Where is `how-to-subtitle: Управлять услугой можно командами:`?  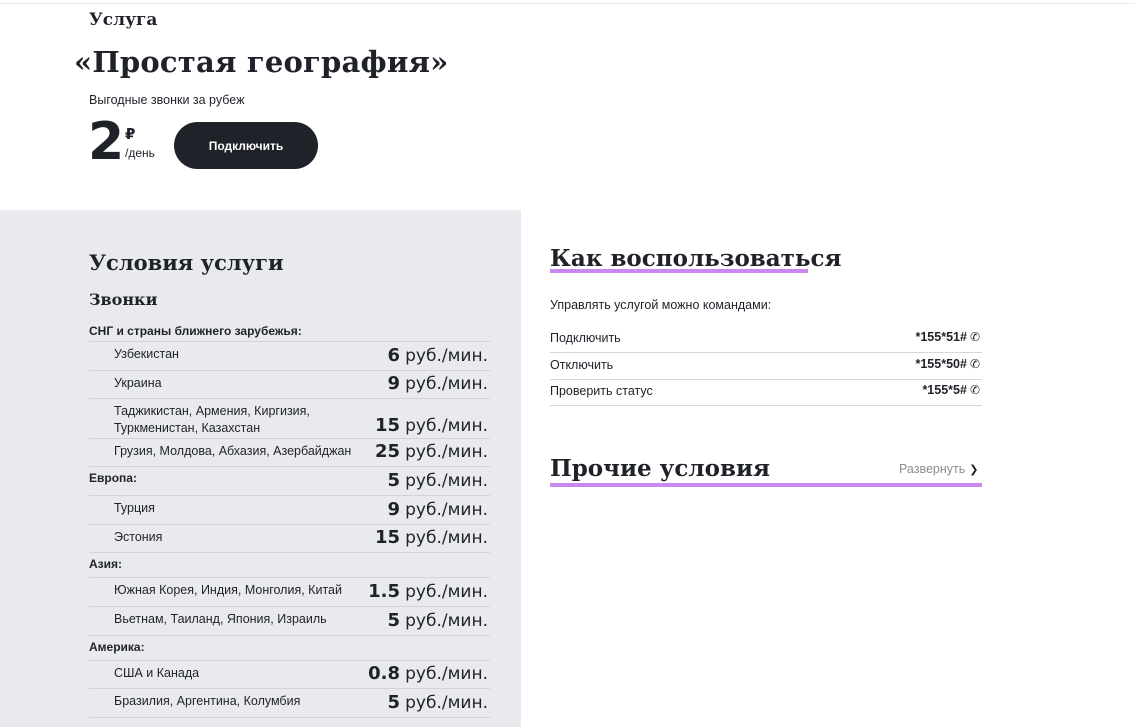
how-to-subtitle: Управлять услугой можно командами: is located at coordinates (661, 305).